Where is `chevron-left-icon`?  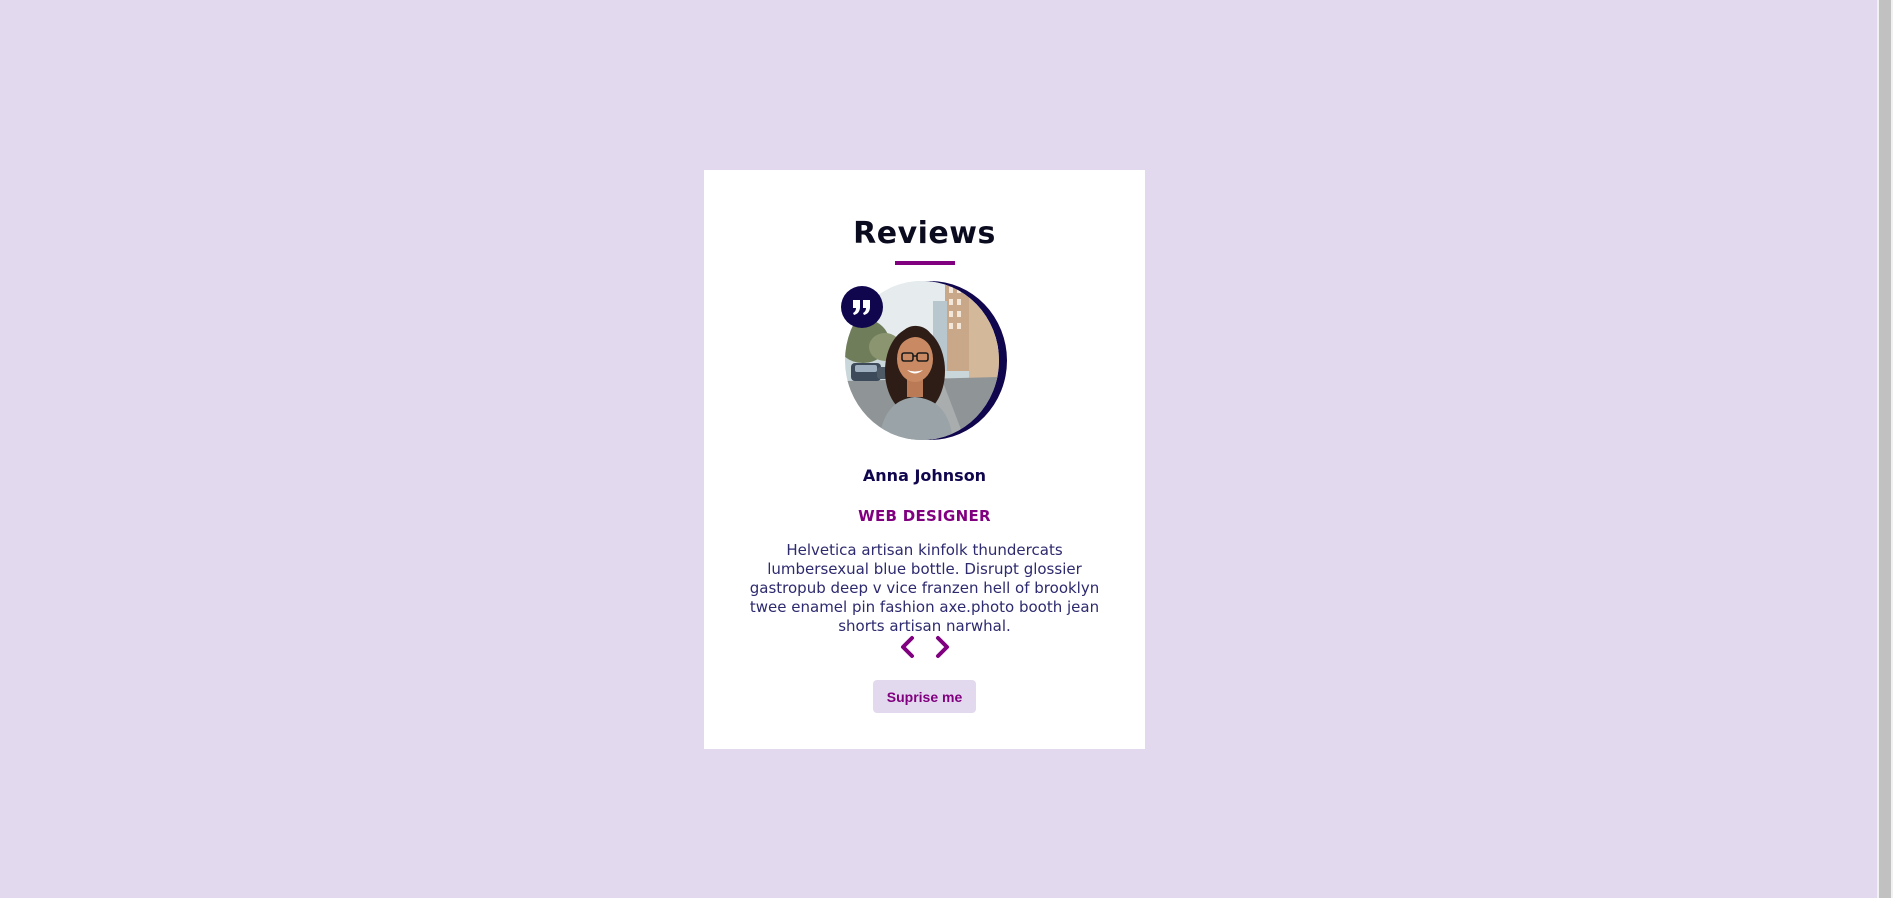
chevron-left-icon is located at coordinates (907, 647).